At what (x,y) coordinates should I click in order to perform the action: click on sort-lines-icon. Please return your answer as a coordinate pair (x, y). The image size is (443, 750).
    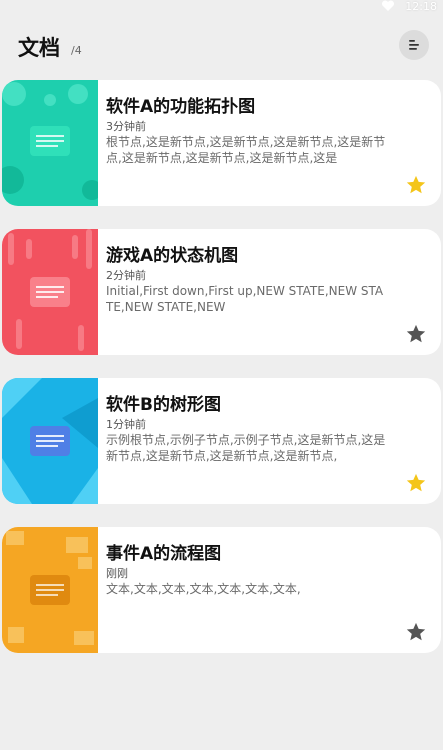
    Looking at the image, I should click on (414, 45).